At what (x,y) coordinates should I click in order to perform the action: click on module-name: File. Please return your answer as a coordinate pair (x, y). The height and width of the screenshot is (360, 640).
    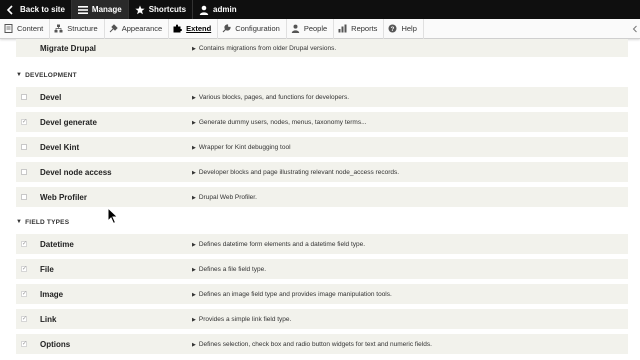
    Looking at the image, I should click on (47, 269).